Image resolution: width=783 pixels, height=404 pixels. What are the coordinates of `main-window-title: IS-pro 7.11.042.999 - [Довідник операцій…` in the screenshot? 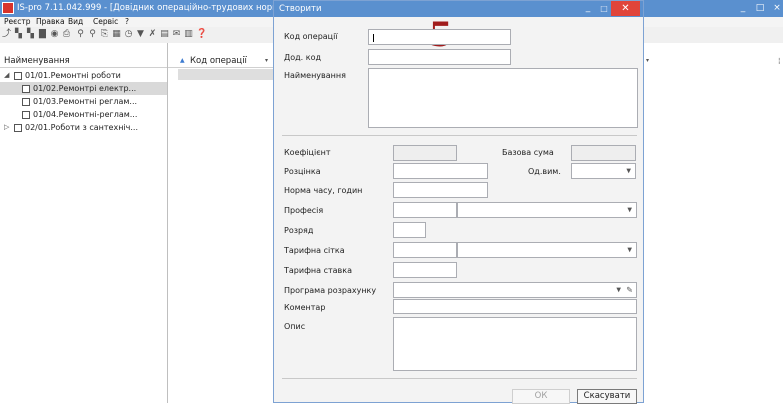 It's located at (150, 8).